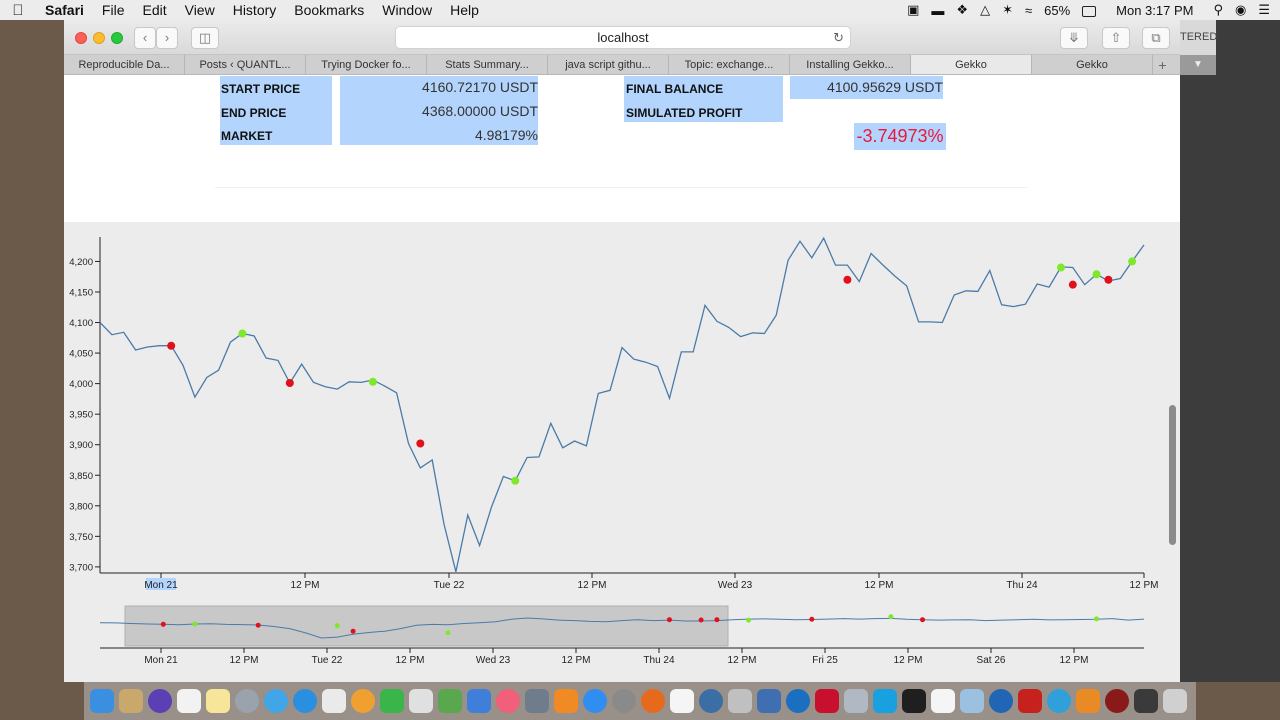  What do you see at coordinates (1198, 65) in the screenshot?
I see `chevron-down-icon: ▼` at bounding box center [1198, 65].